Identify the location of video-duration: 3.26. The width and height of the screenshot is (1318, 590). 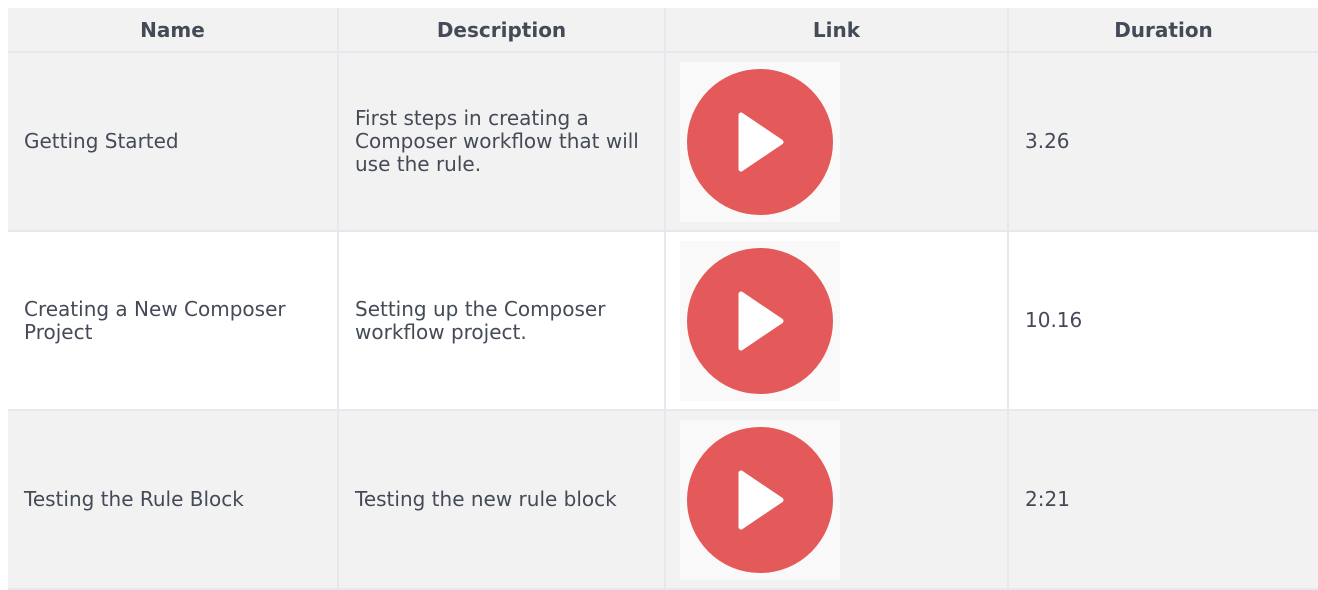
(1162, 142).